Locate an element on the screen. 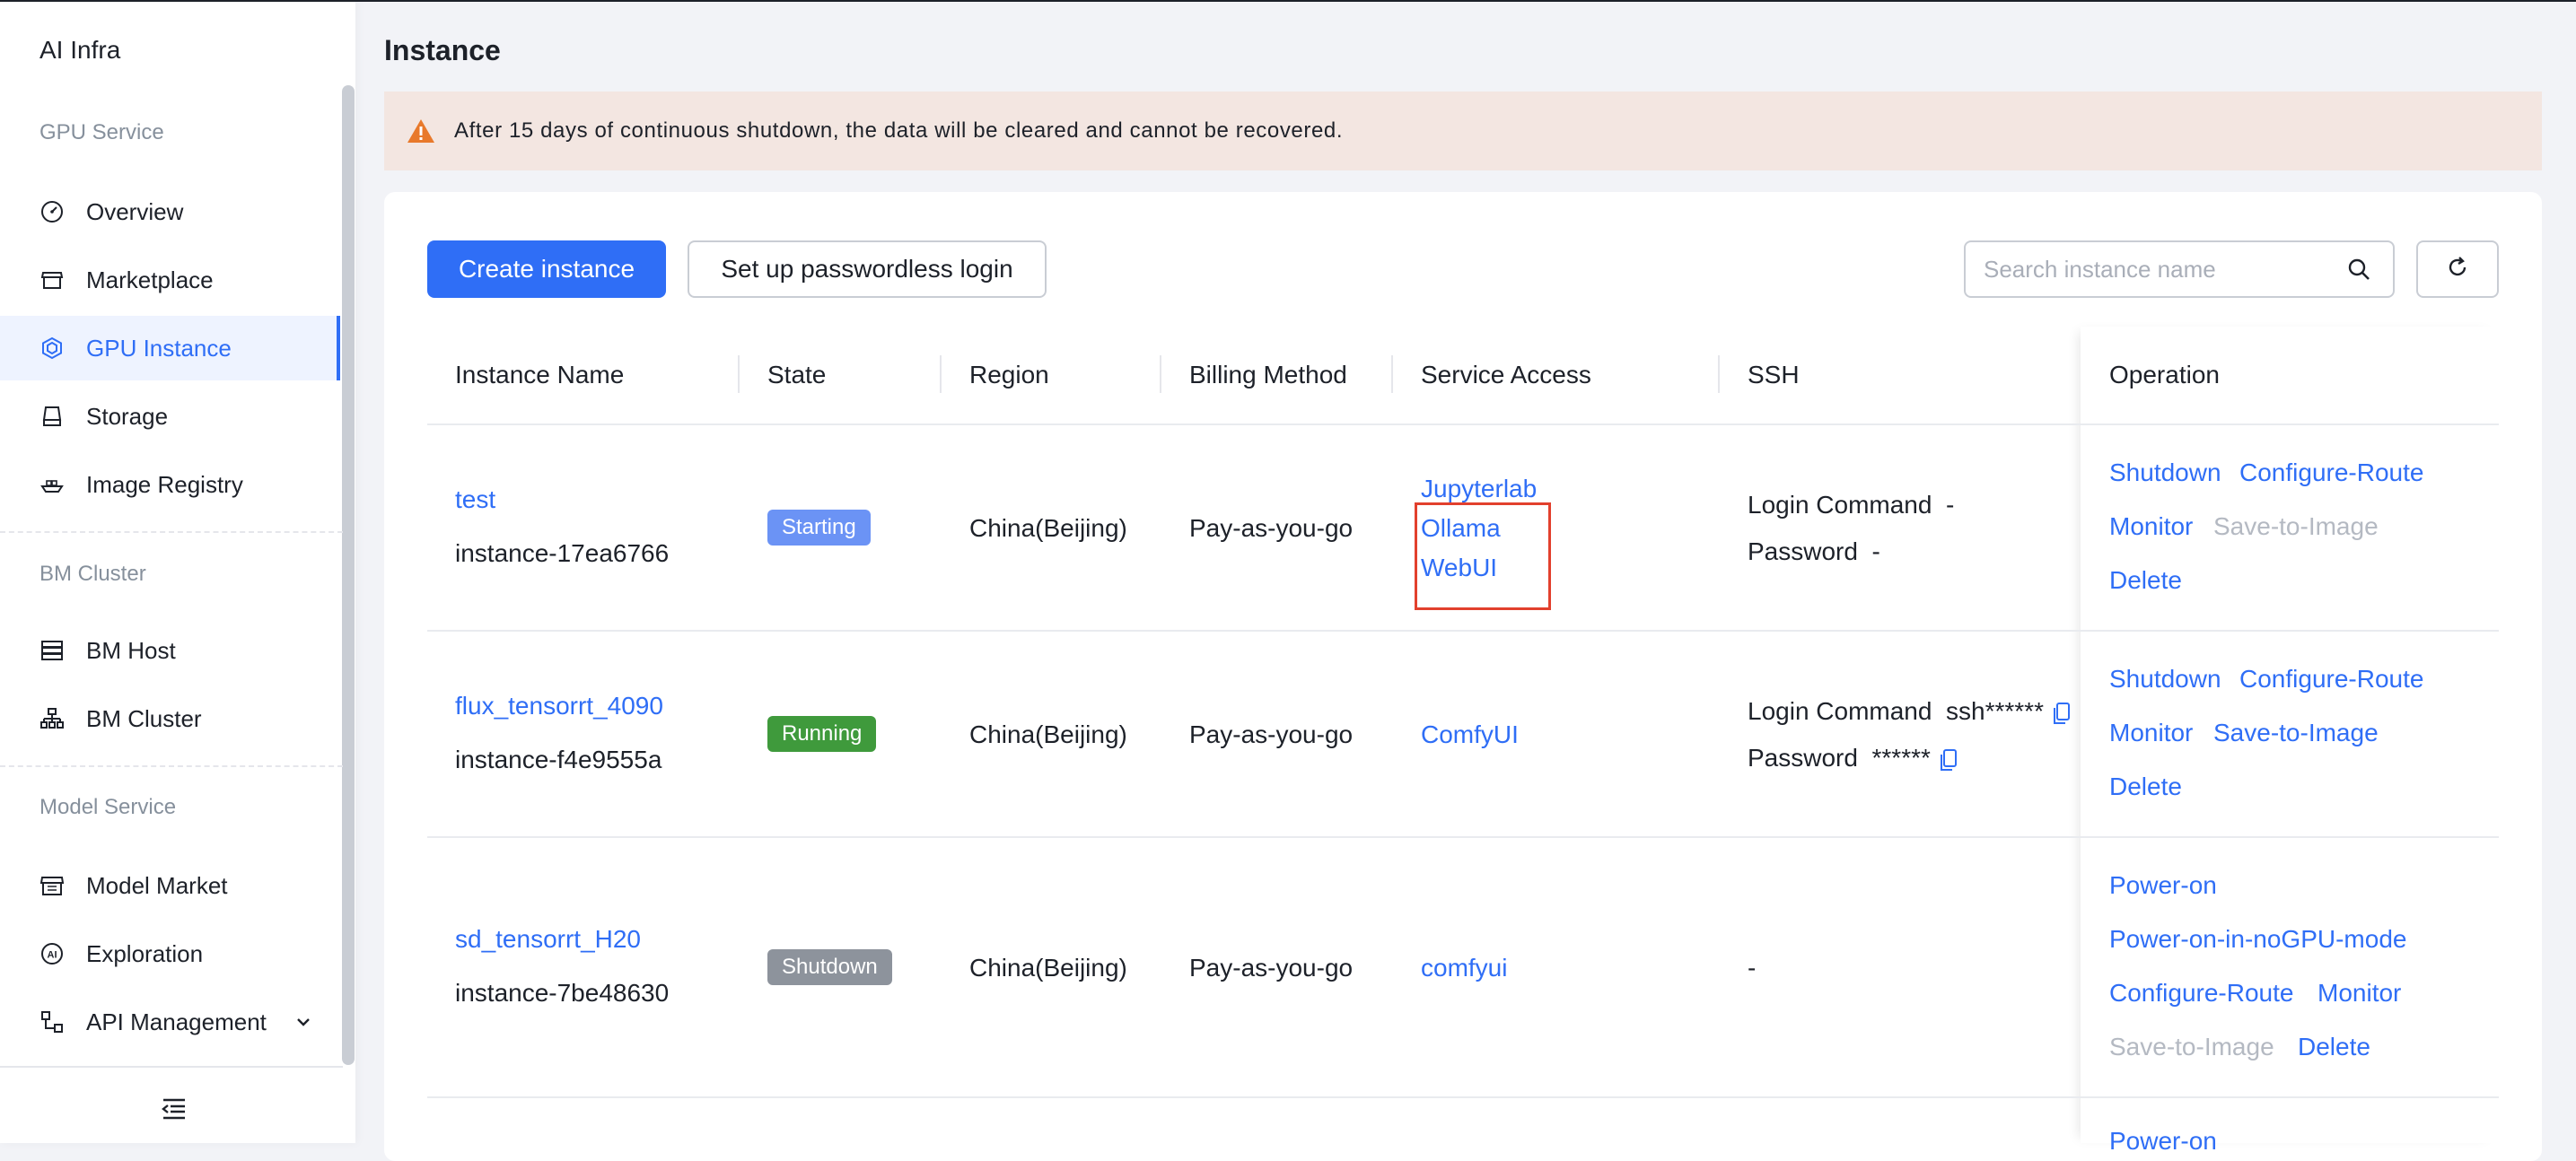 The width and height of the screenshot is (2576, 1161). sidebar-item-gpu-instance: GPU Instance is located at coordinates (170, 348).